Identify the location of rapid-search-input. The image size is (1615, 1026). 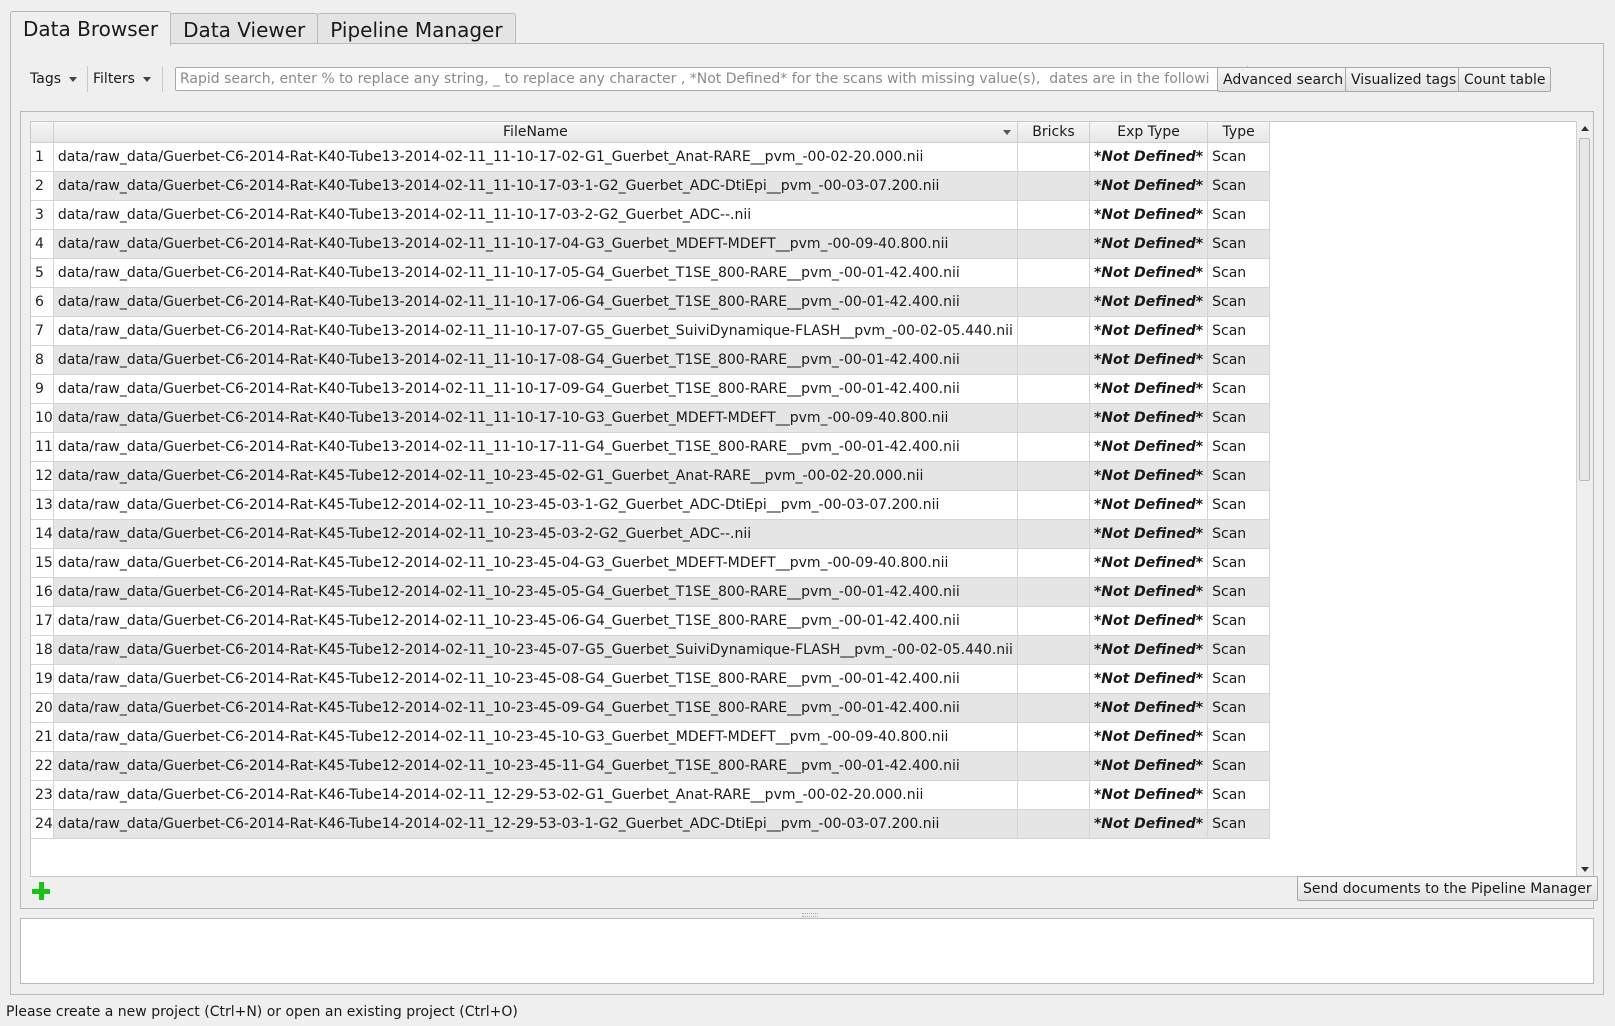
(708, 79).